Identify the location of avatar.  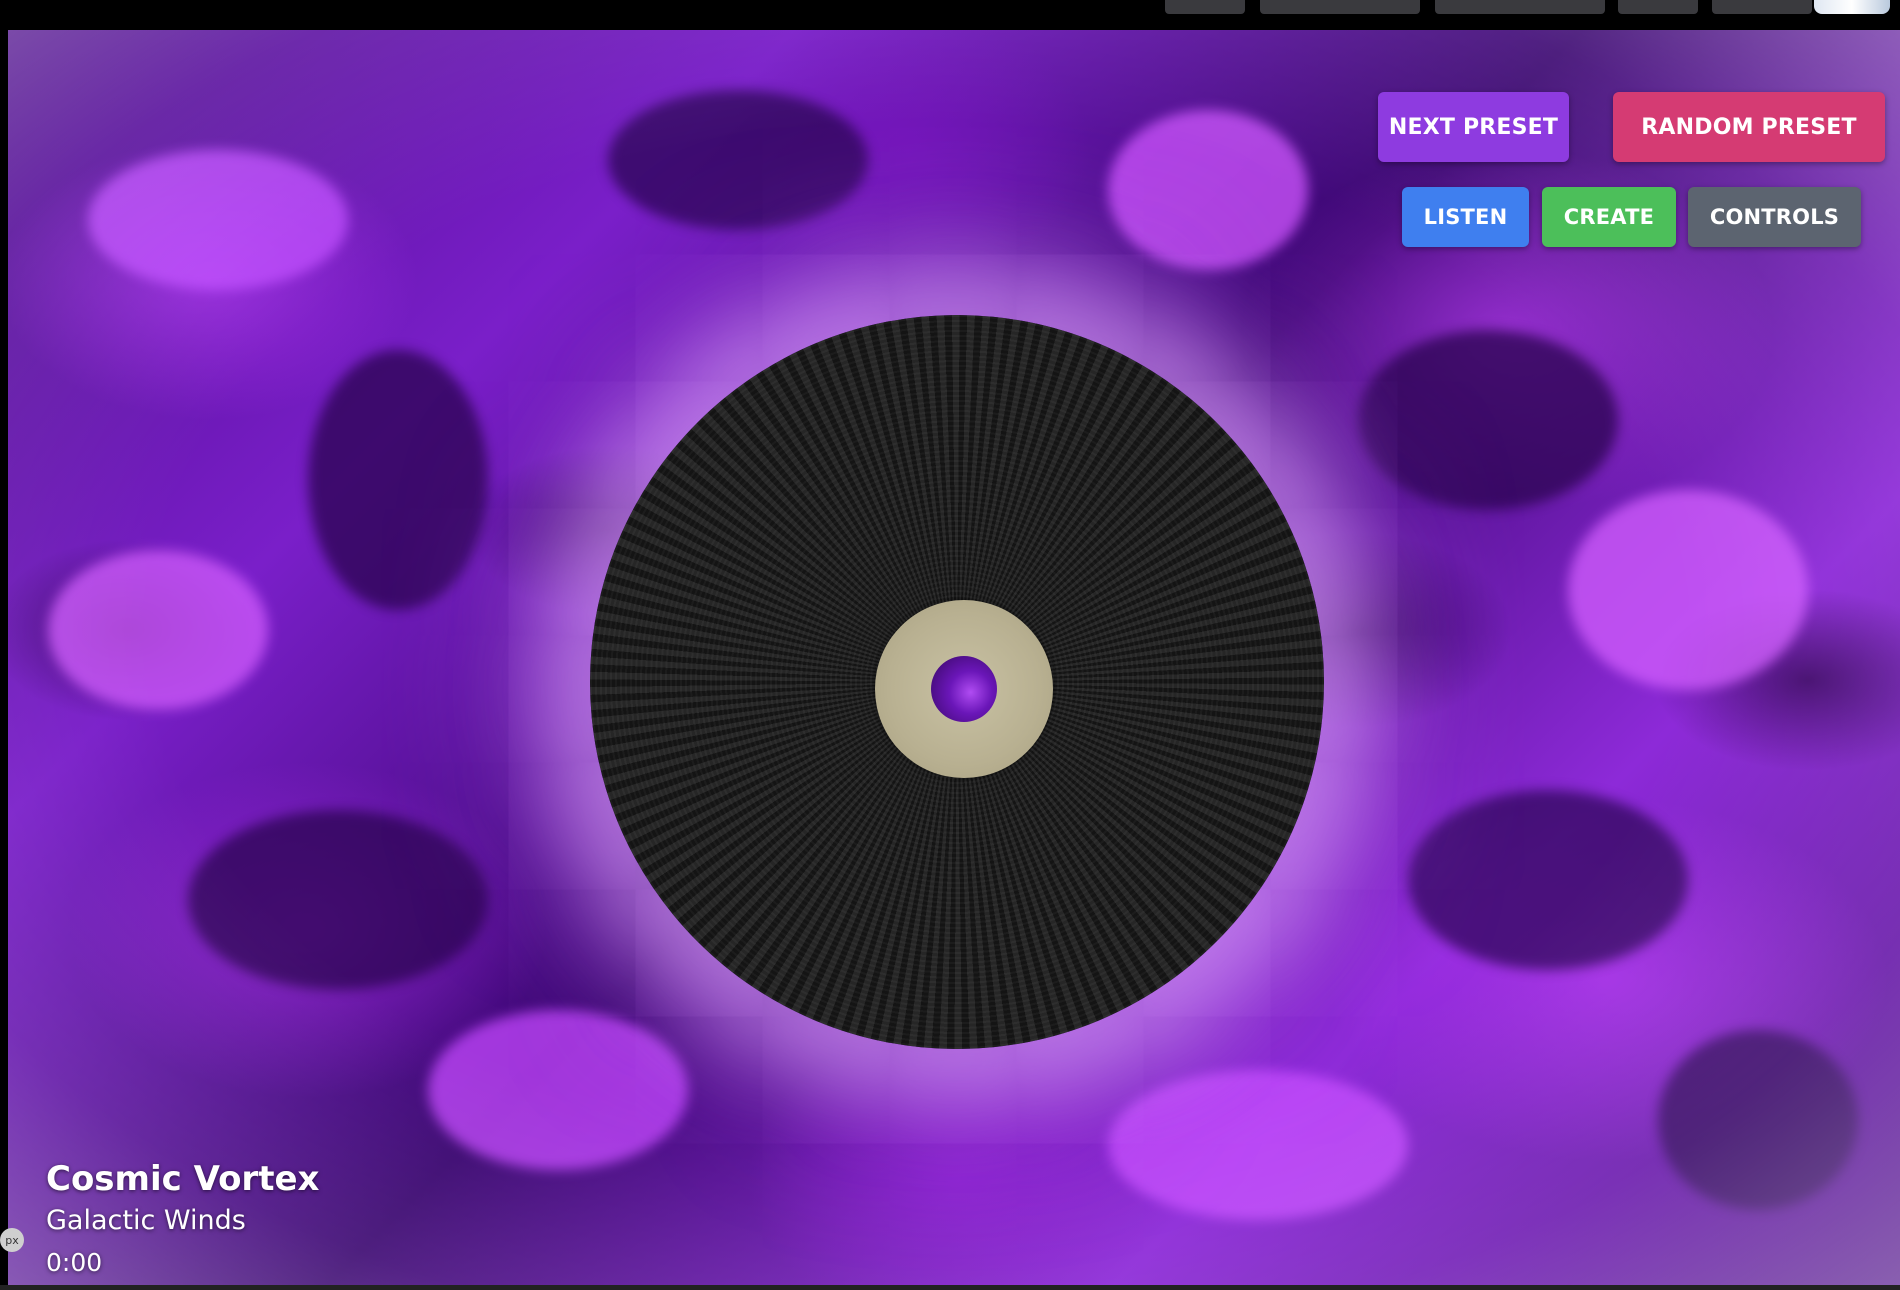
(1852, 7).